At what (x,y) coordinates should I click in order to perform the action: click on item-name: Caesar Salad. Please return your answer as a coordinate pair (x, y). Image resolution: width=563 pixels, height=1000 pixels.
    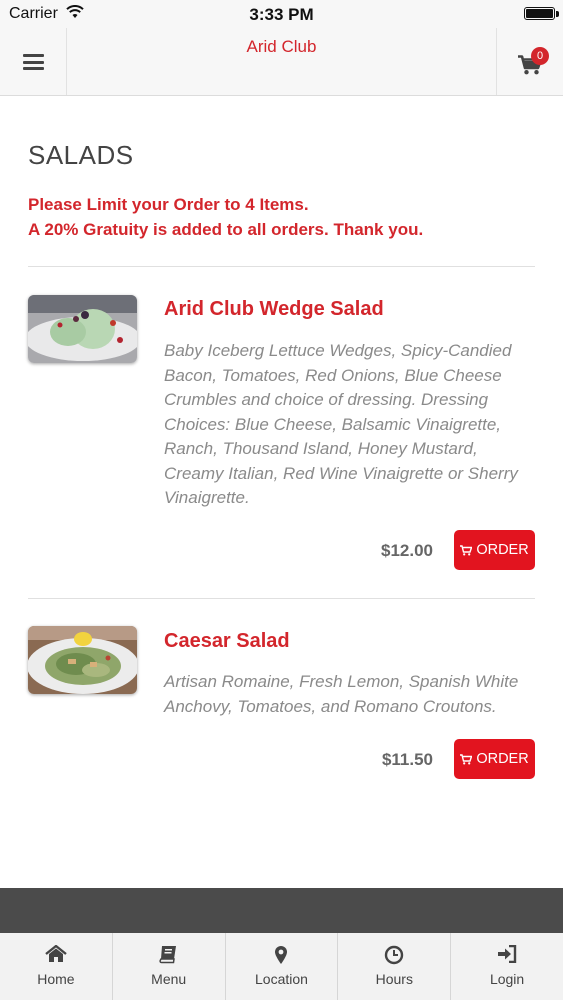
    Looking at the image, I should click on (227, 641).